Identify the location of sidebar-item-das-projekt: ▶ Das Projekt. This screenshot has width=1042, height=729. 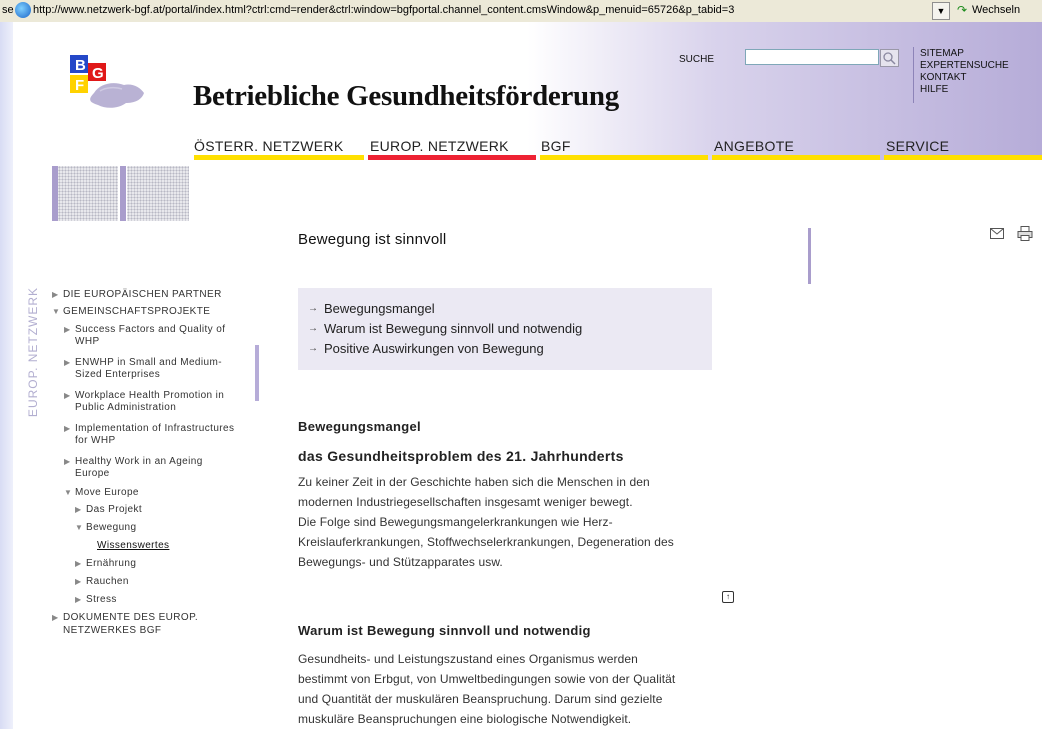
(108, 510).